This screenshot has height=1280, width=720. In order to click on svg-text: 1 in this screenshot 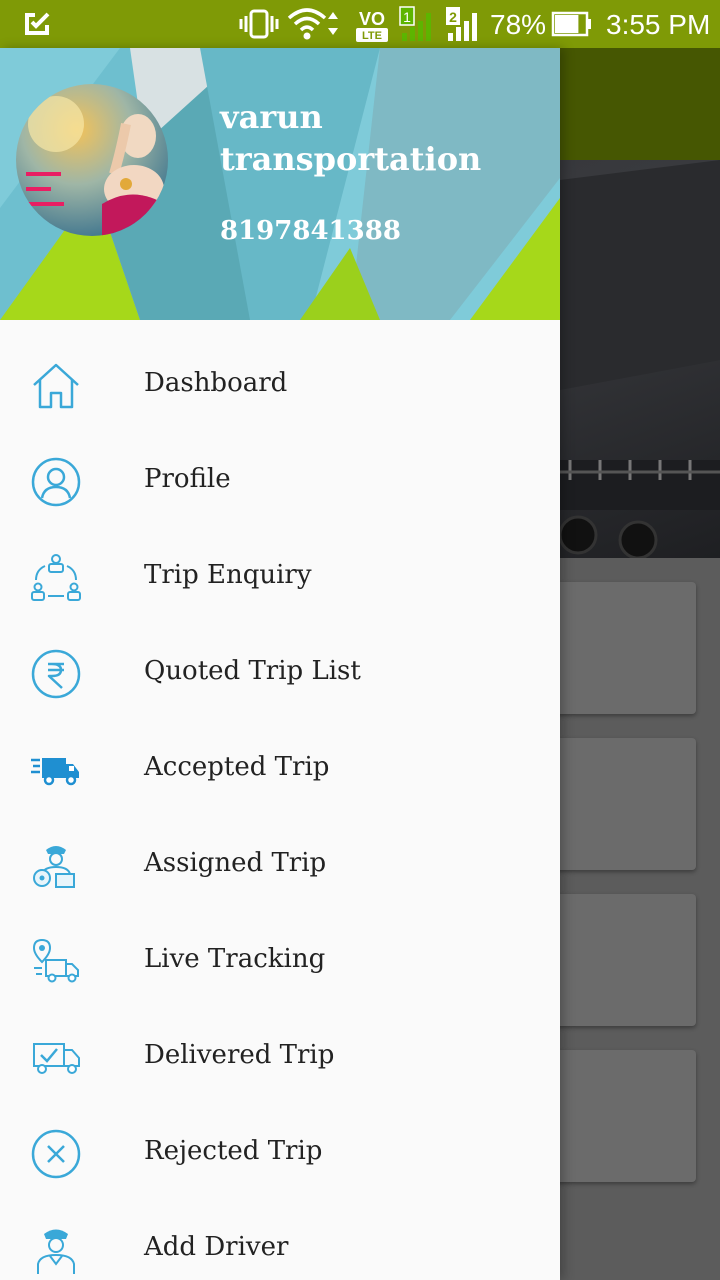, I will do `click(407, 17)`.